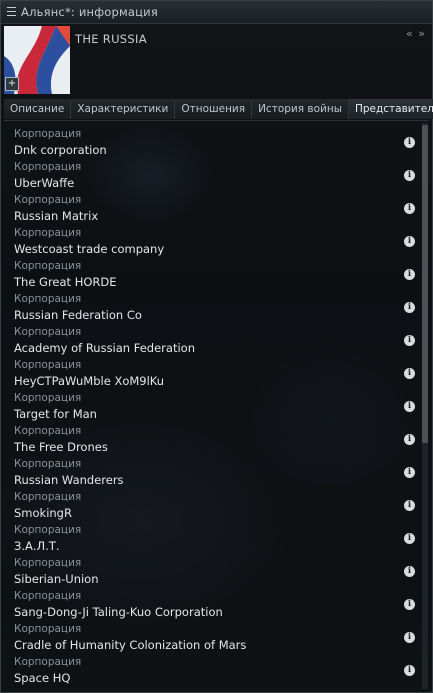  Describe the element at coordinates (104, 348) in the screenshot. I see `item-name: Academy of Russian Federation` at that location.